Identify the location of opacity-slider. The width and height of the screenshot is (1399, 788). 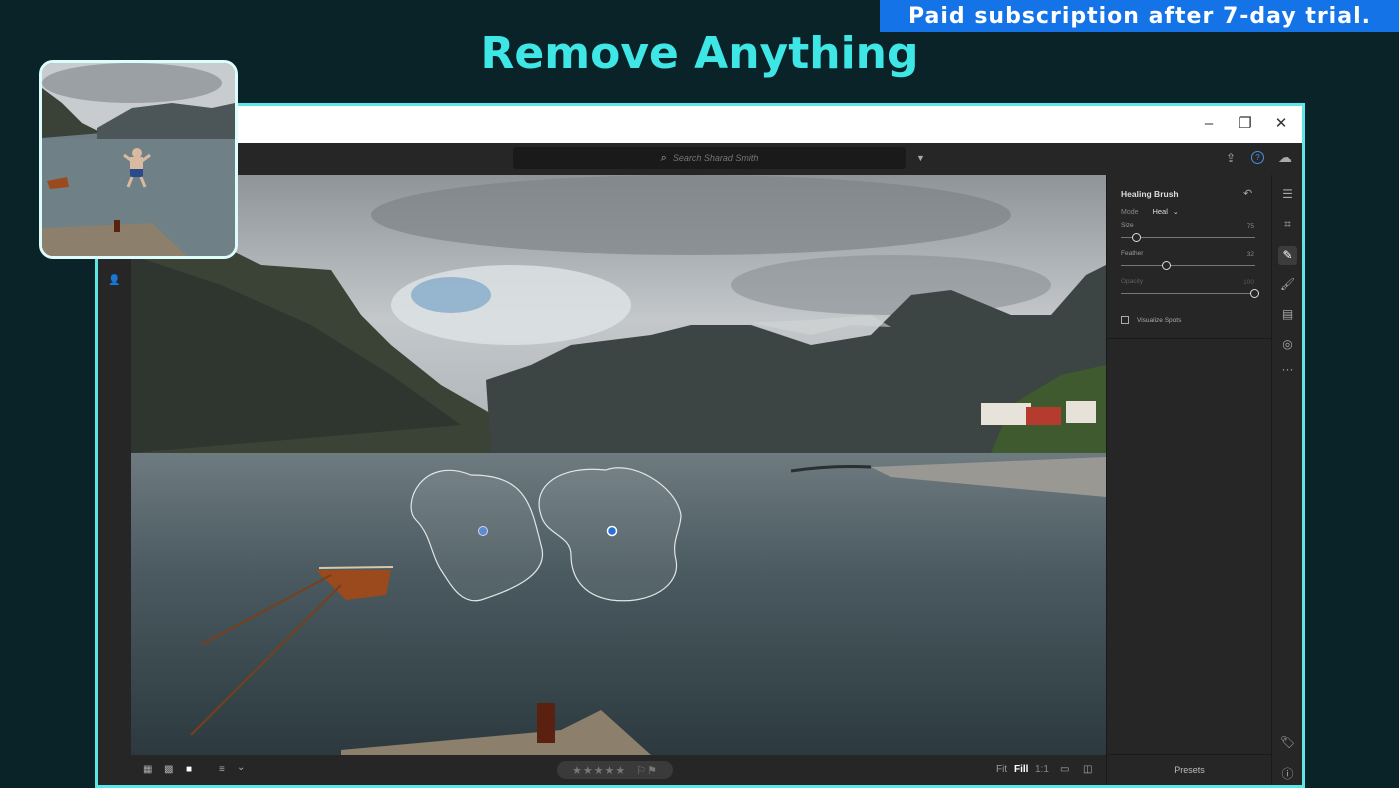
(1190, 293).